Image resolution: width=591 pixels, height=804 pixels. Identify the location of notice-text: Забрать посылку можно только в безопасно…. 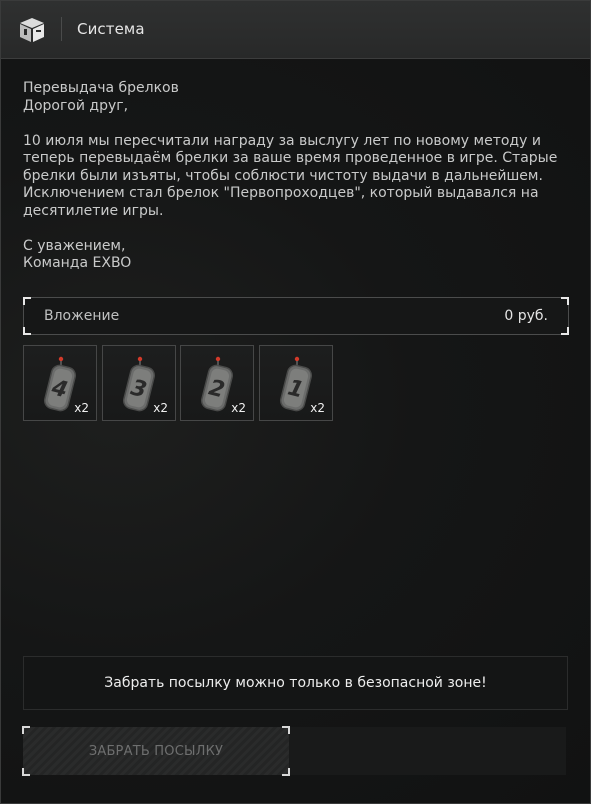
(295, 683).